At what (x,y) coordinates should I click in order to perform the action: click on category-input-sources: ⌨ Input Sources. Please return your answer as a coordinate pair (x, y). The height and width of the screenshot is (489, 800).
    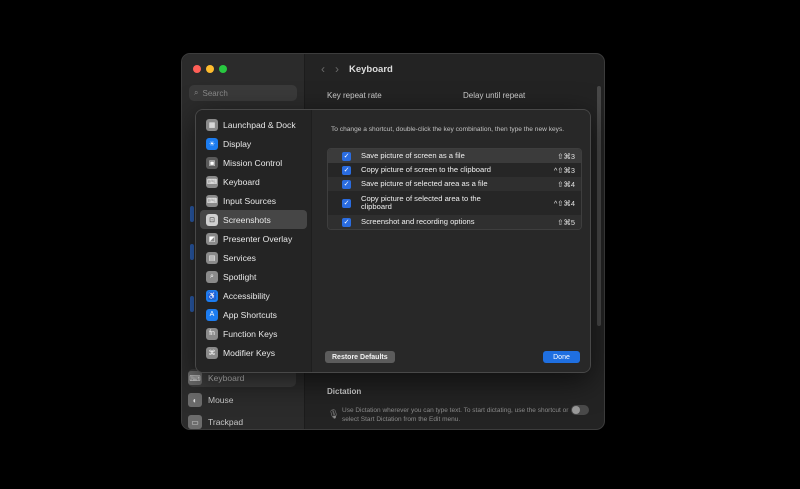
    Looking at the image, I should click on (253, 200).